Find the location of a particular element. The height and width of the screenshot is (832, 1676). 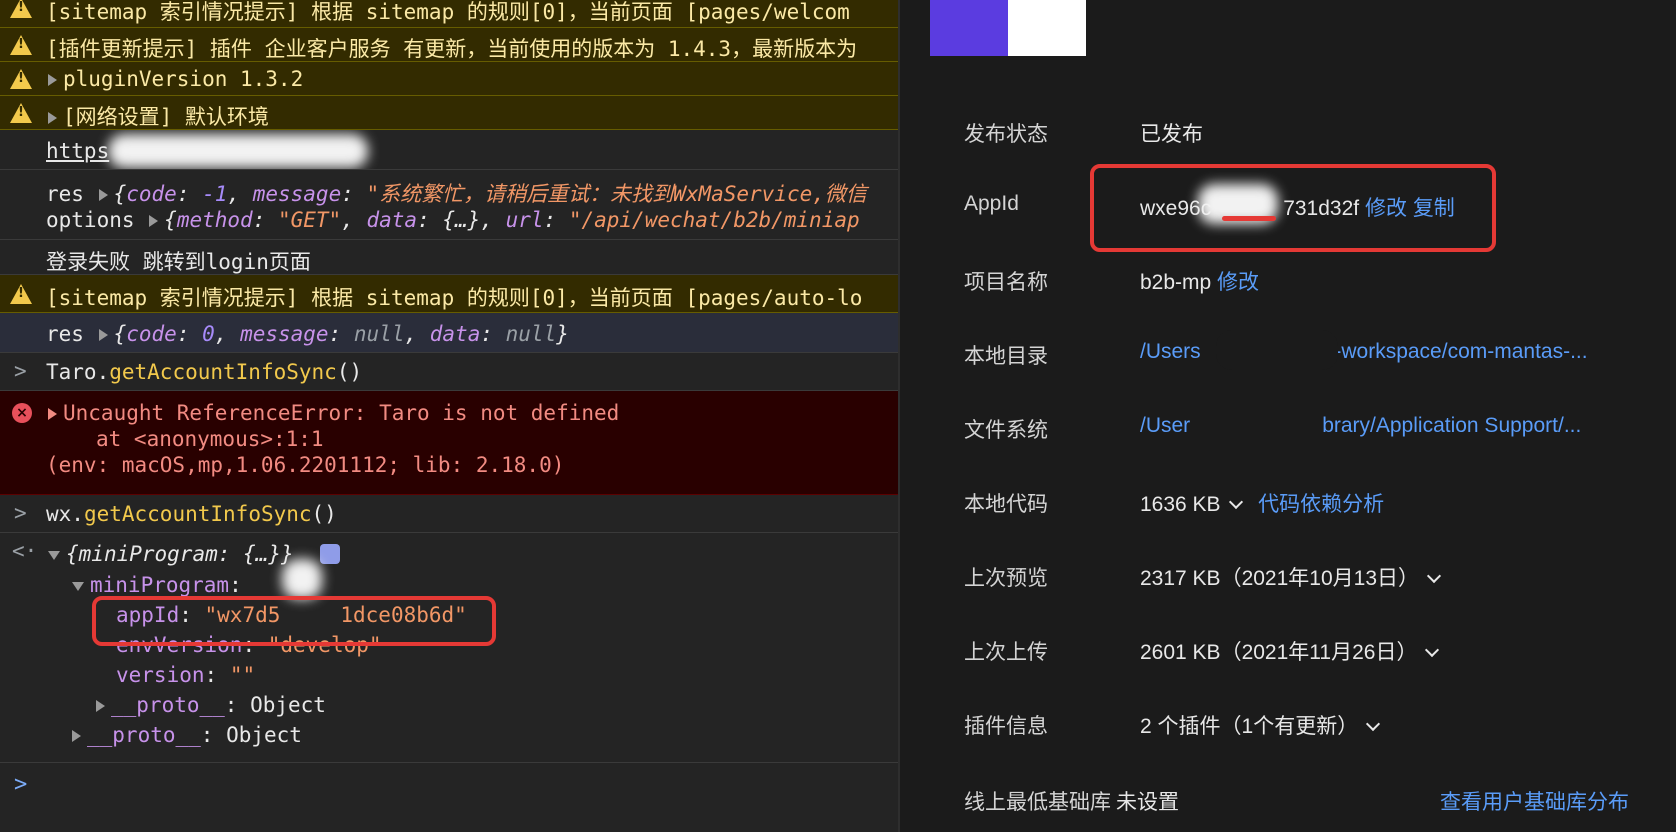

console-message: [网络设置] 默认环境 is located at coordinates (166, 117).